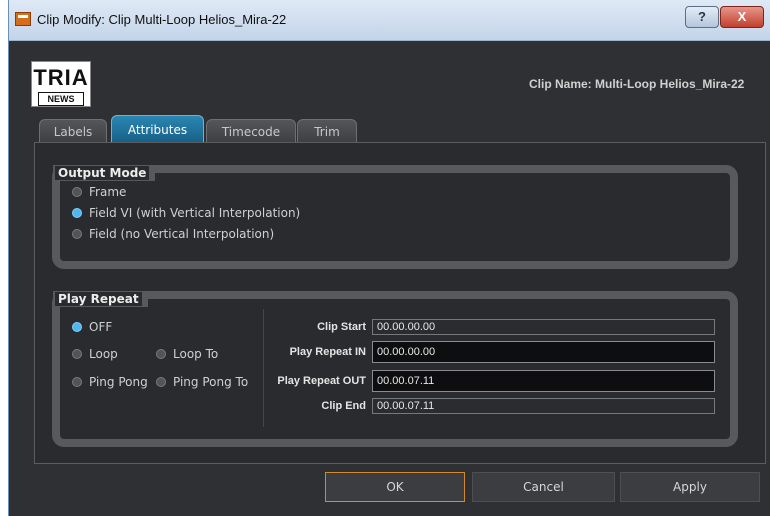  Describe the element at coordinates (118, 382) in the screenshot. I see `radio-ping-pong-label: Ping Pong` at that location.